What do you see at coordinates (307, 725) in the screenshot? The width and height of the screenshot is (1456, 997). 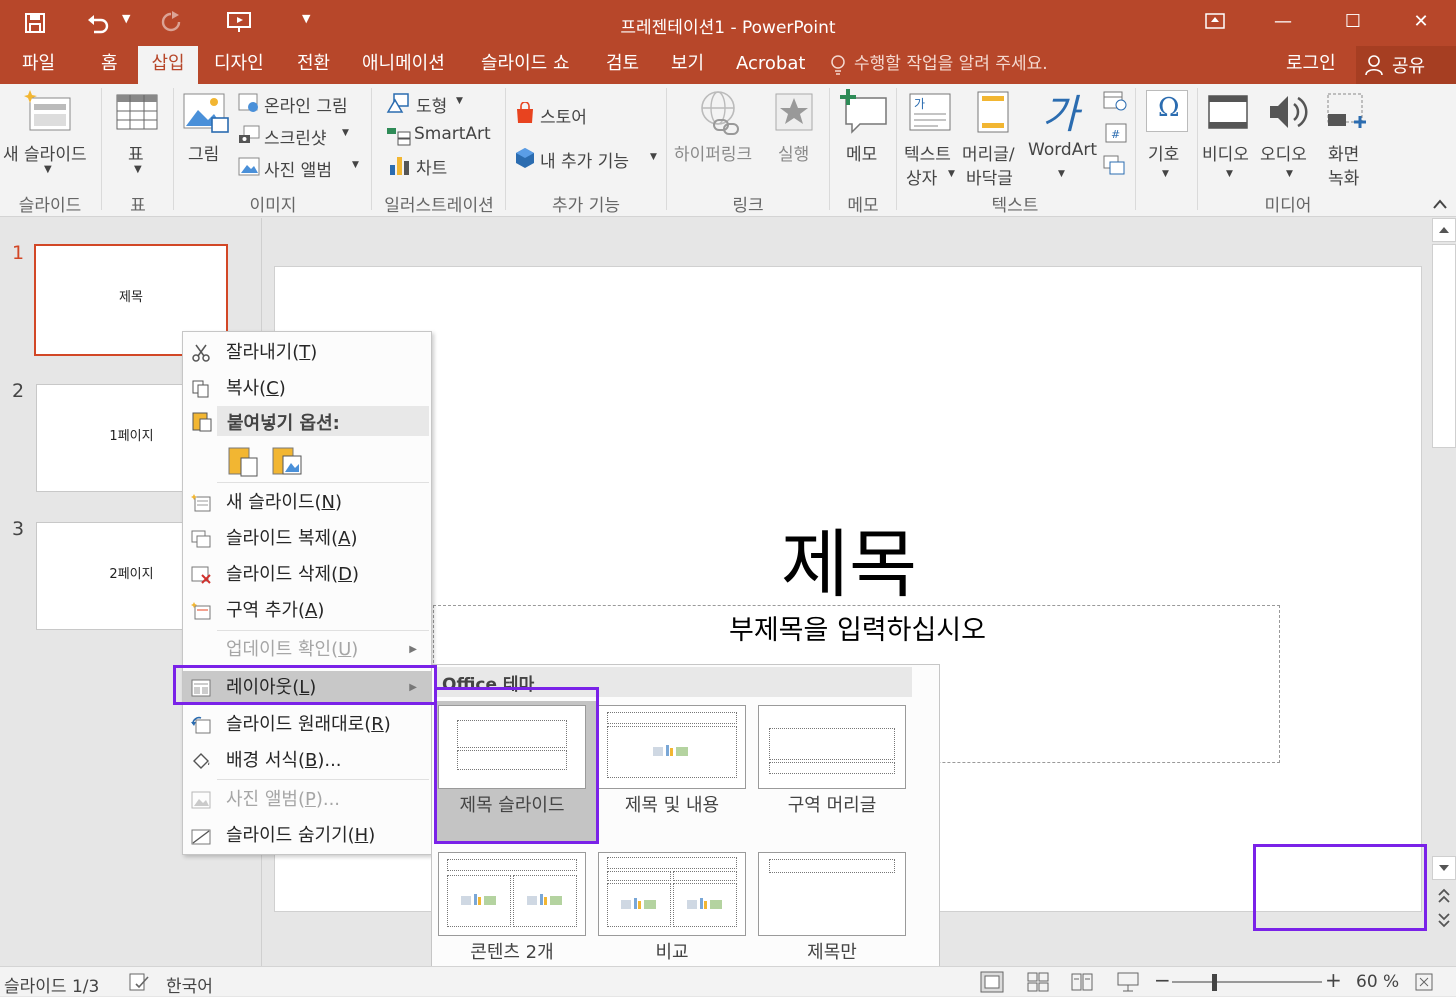 I see `menu-item-reset-slide: 슬라이드 원래대로(R)` at bounding box center [307, 725].